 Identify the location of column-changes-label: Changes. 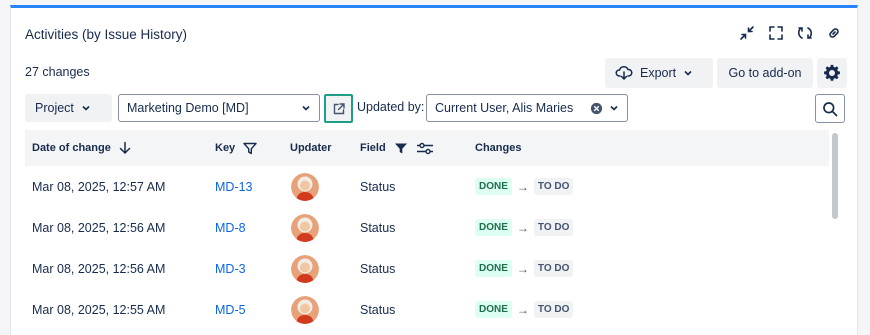
(498, 148).